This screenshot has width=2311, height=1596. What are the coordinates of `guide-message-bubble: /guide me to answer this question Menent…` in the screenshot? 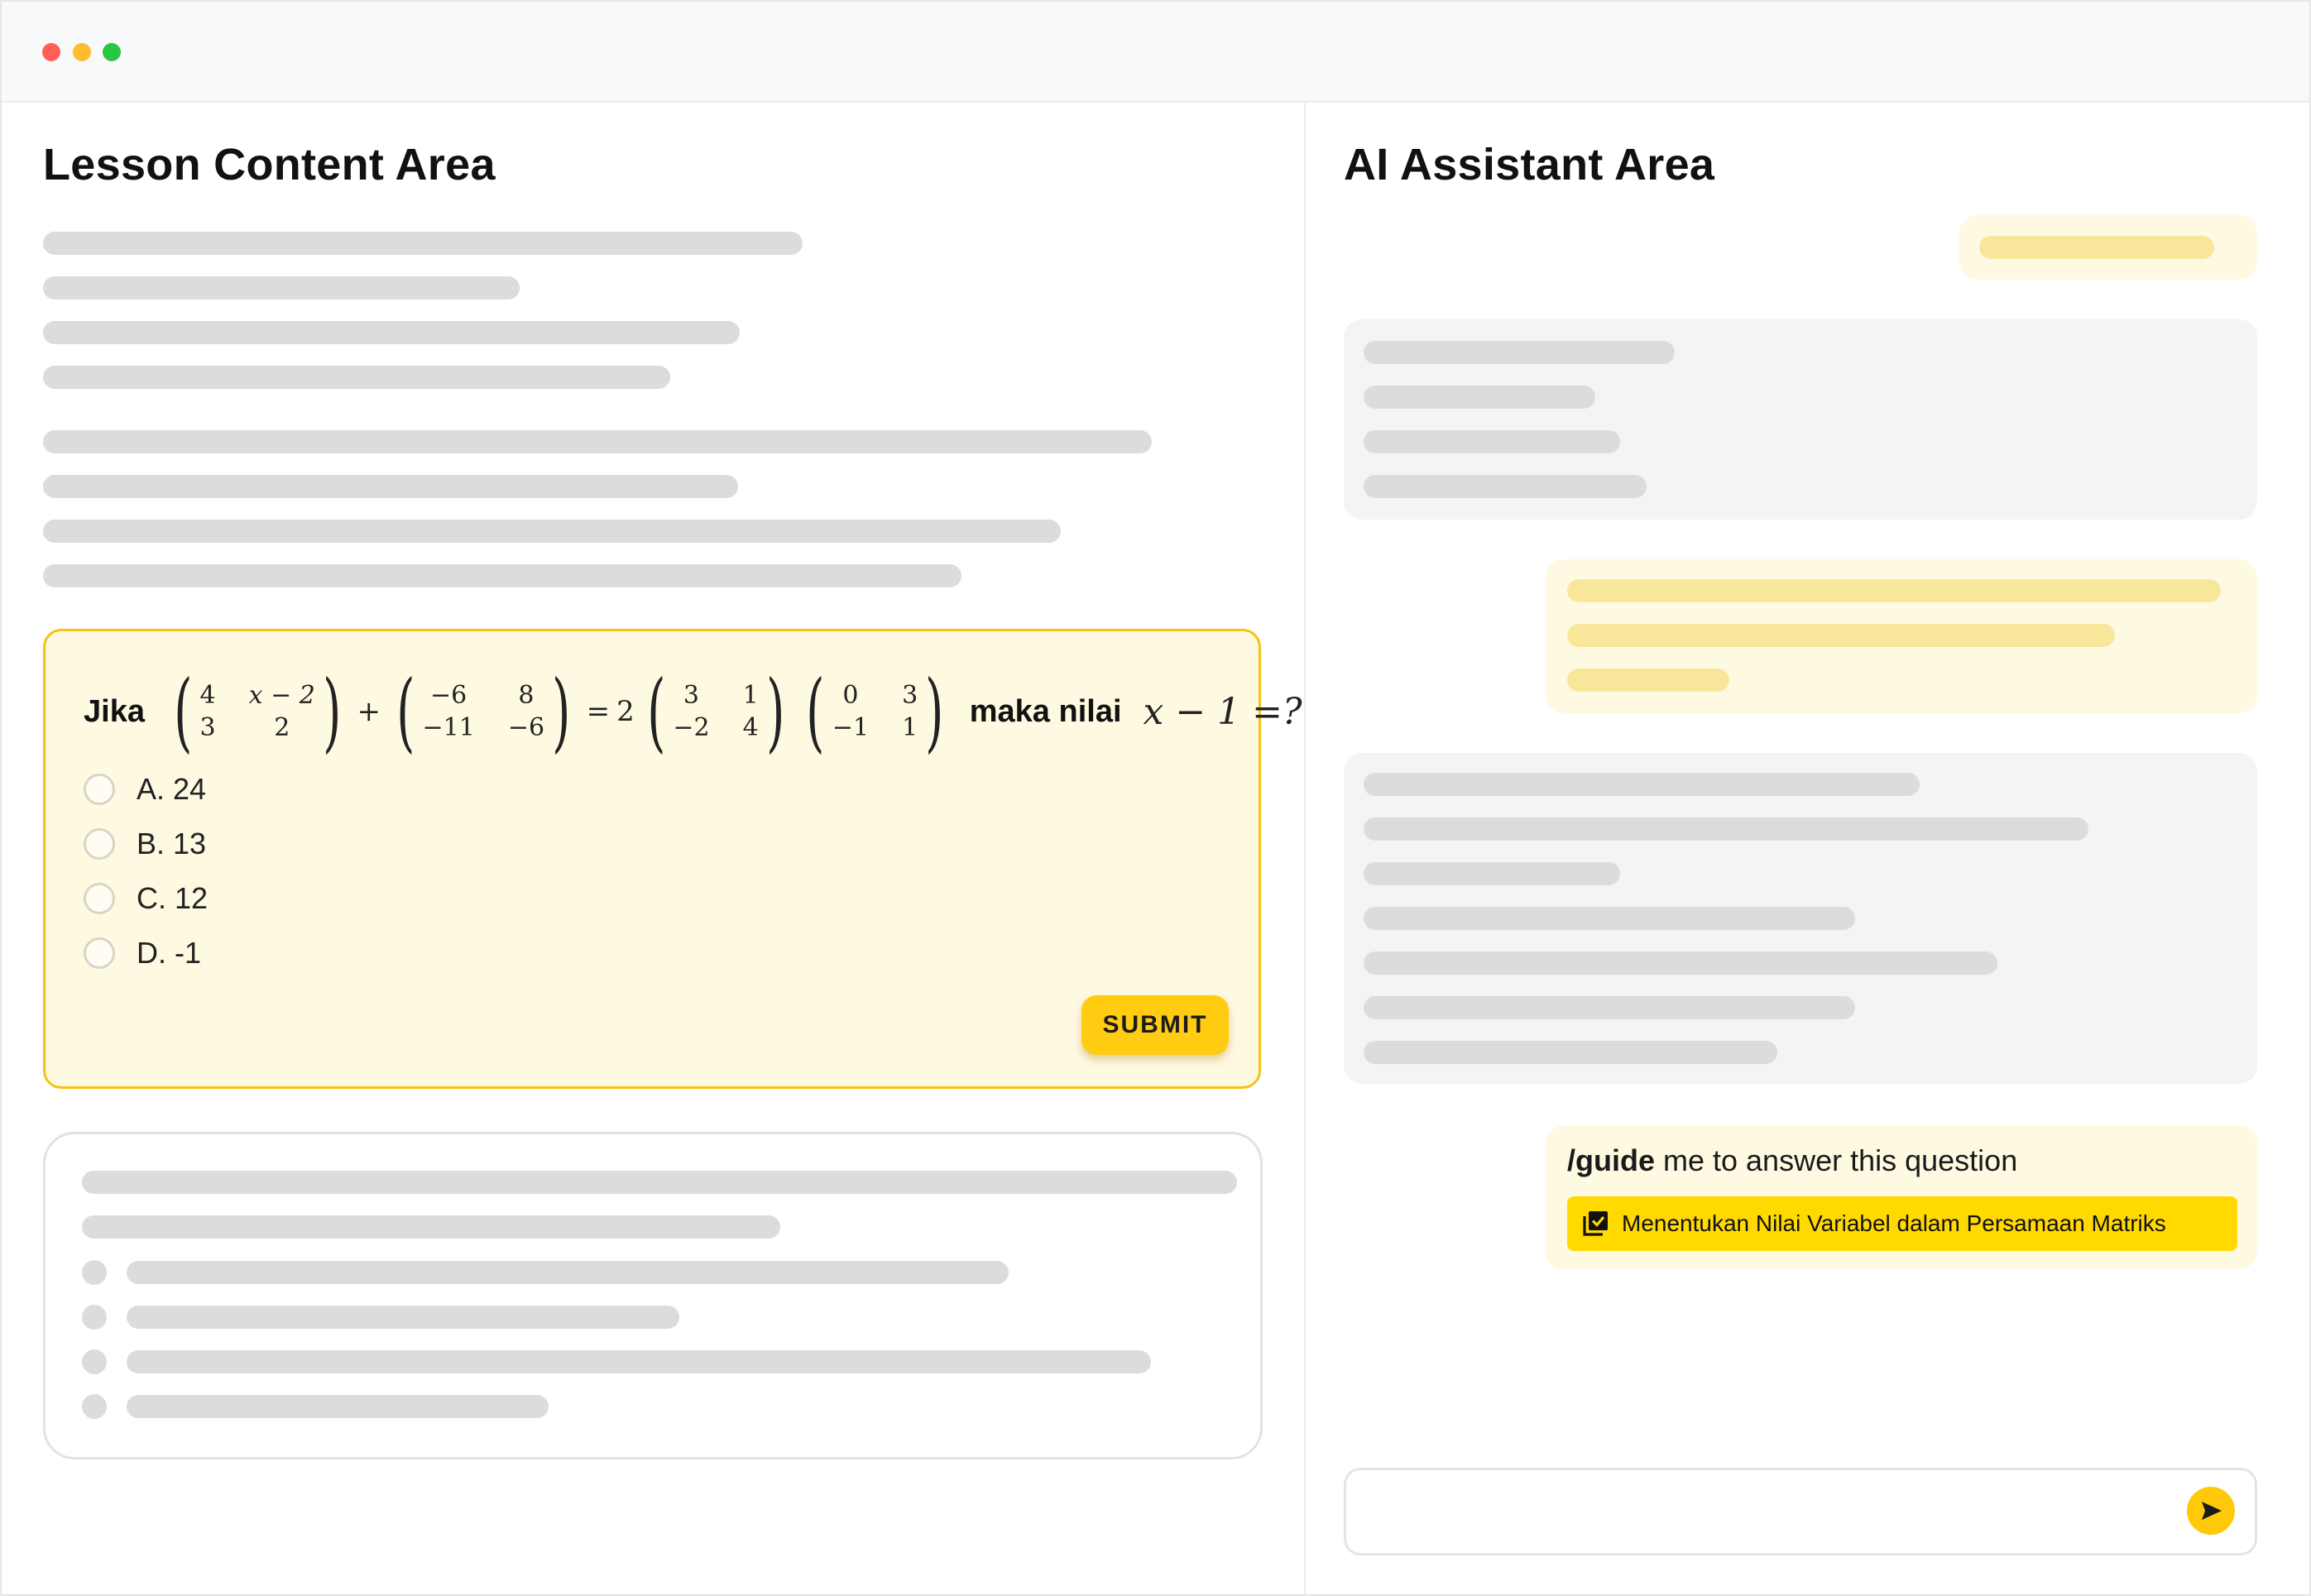 It's located at (1902, 1197).